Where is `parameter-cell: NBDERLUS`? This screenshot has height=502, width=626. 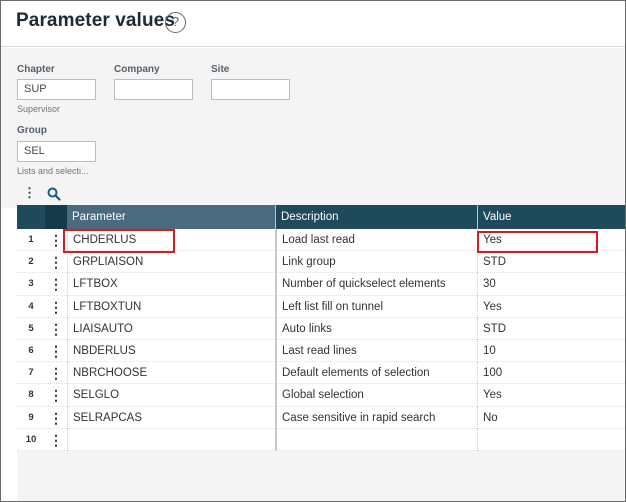
parameter-cell: NBDERLUS is located at coordinates (171, 351).